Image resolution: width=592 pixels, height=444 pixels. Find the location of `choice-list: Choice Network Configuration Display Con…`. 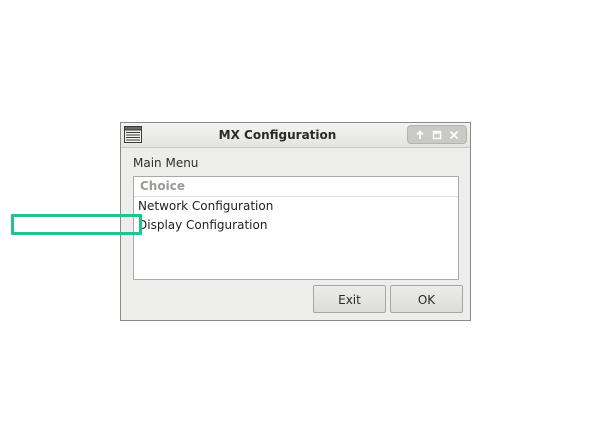

choice-list: Choice Network Configuration Display Con… is located at coordinates (296, 228).